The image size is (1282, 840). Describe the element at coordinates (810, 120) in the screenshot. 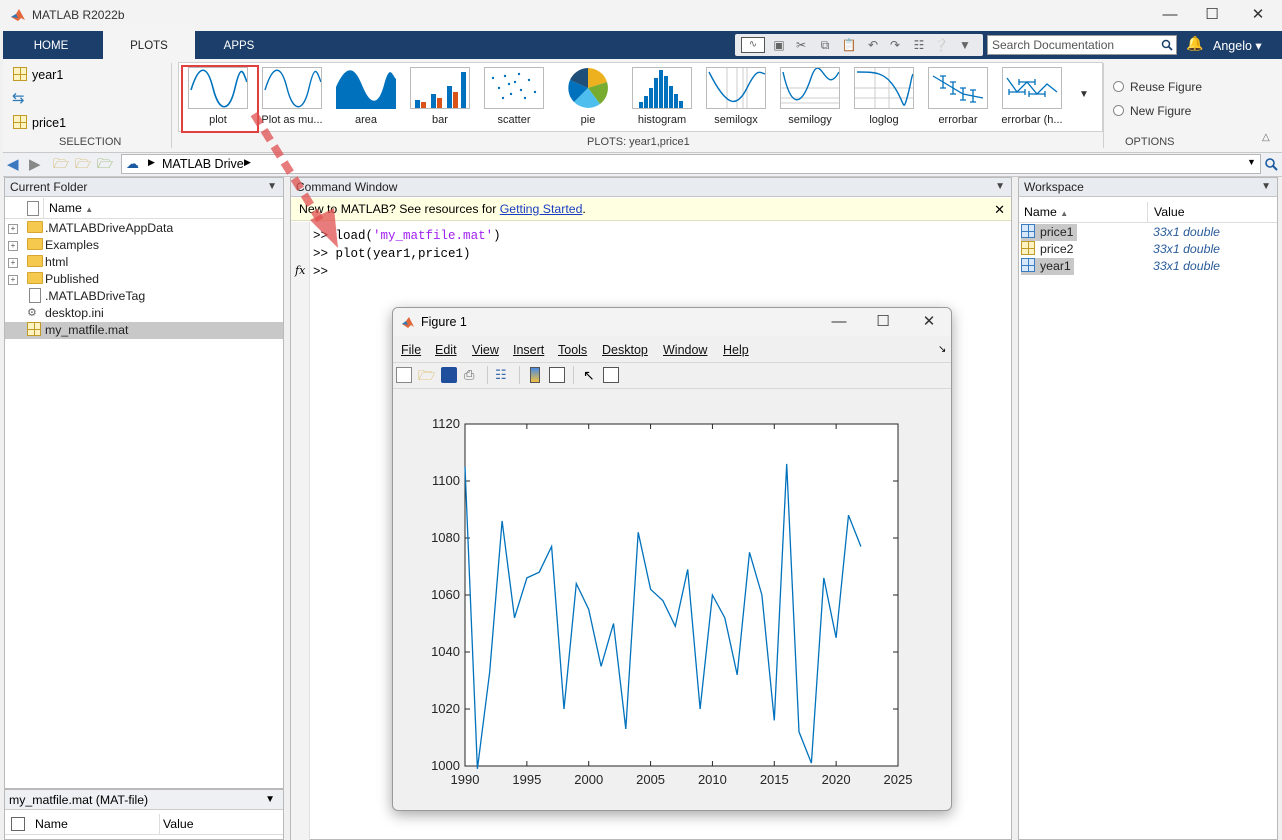

I see `gallery-label: semilogy` at that location.